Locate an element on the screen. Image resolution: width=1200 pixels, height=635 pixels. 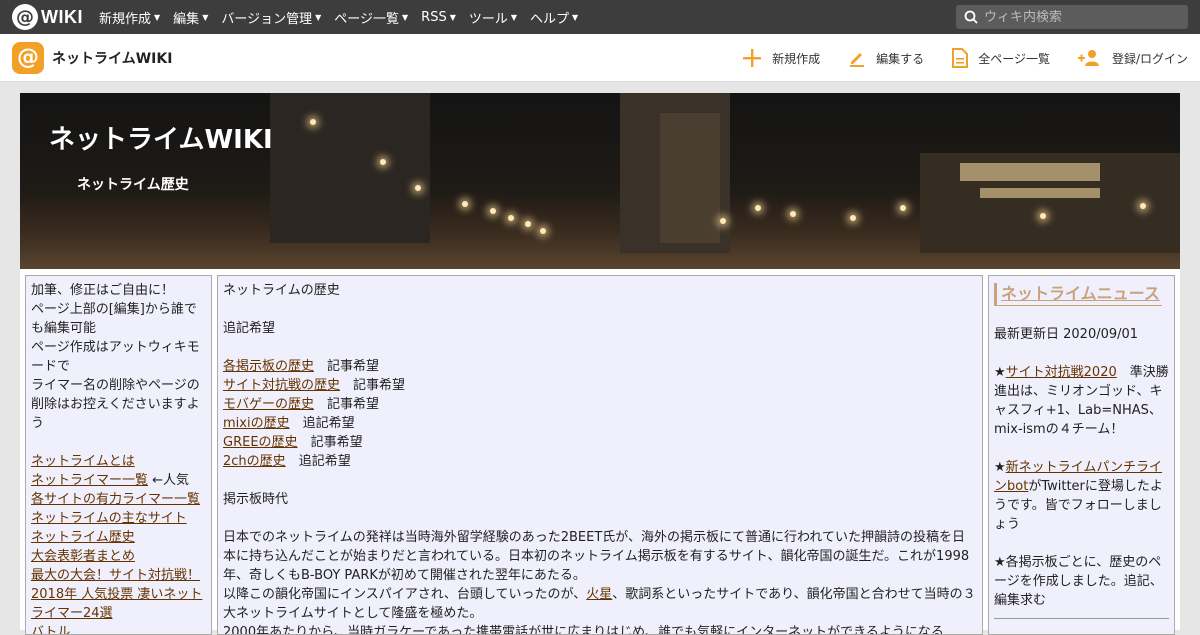
edit-button: 編集する is located at coordinates (886, 58).